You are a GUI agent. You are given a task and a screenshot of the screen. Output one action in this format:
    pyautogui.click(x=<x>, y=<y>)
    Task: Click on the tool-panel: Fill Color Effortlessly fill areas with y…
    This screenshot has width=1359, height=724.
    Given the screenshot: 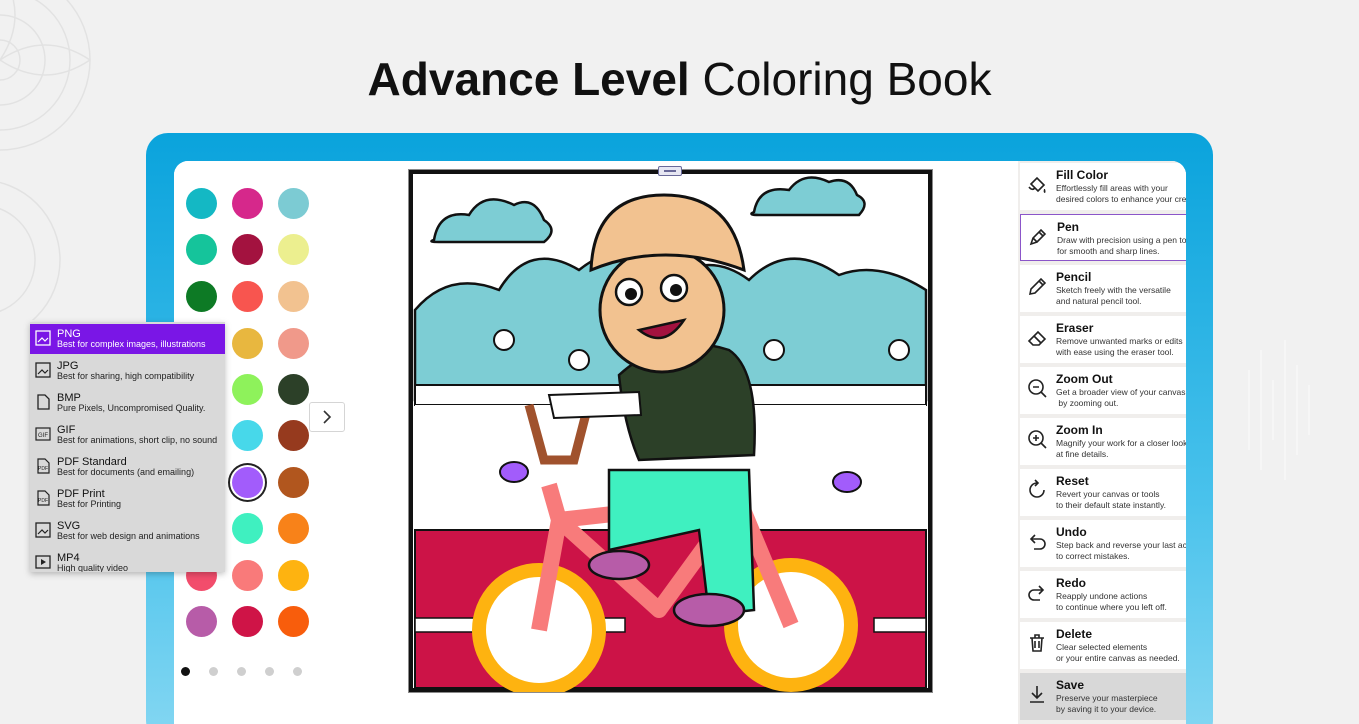 What is the action you would take?
    pyautogui.click(x=1102, y=442)
    